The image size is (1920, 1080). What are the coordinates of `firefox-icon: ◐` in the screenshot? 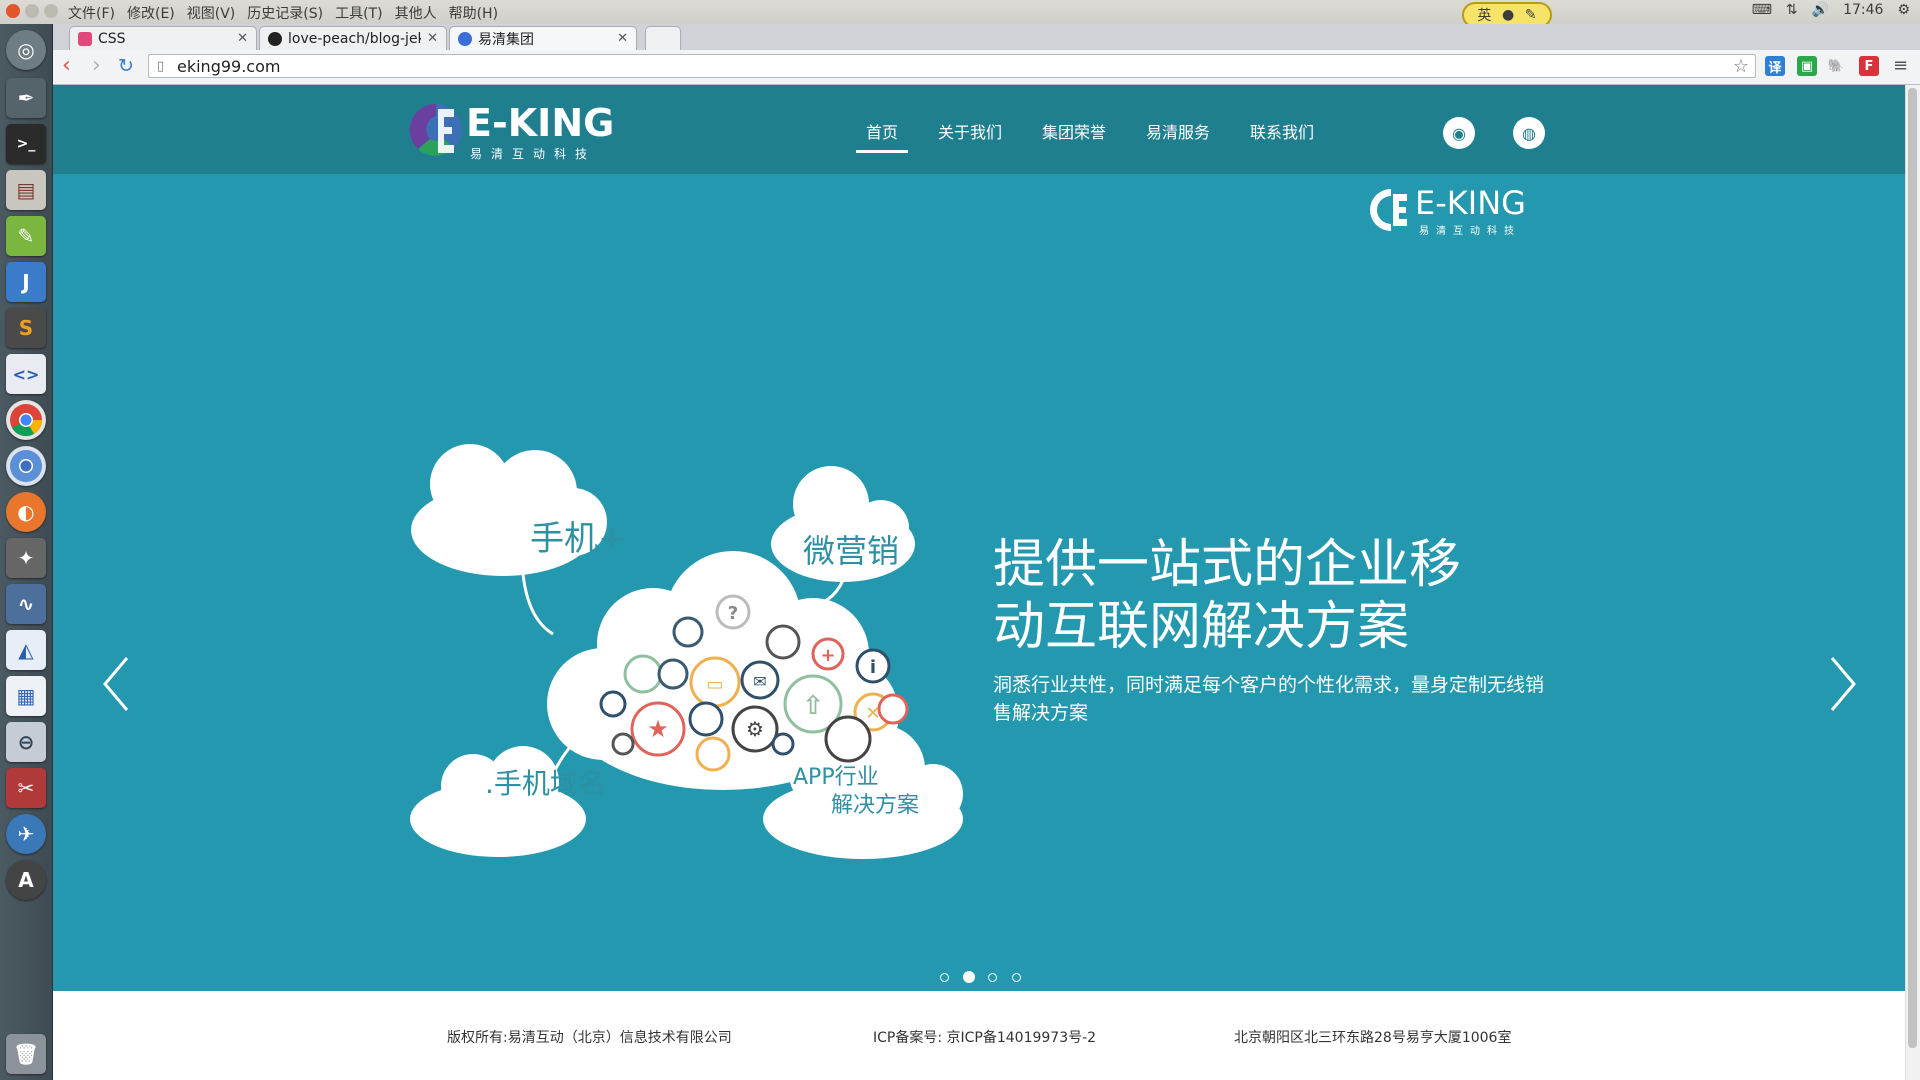 It's located at (26, 512).